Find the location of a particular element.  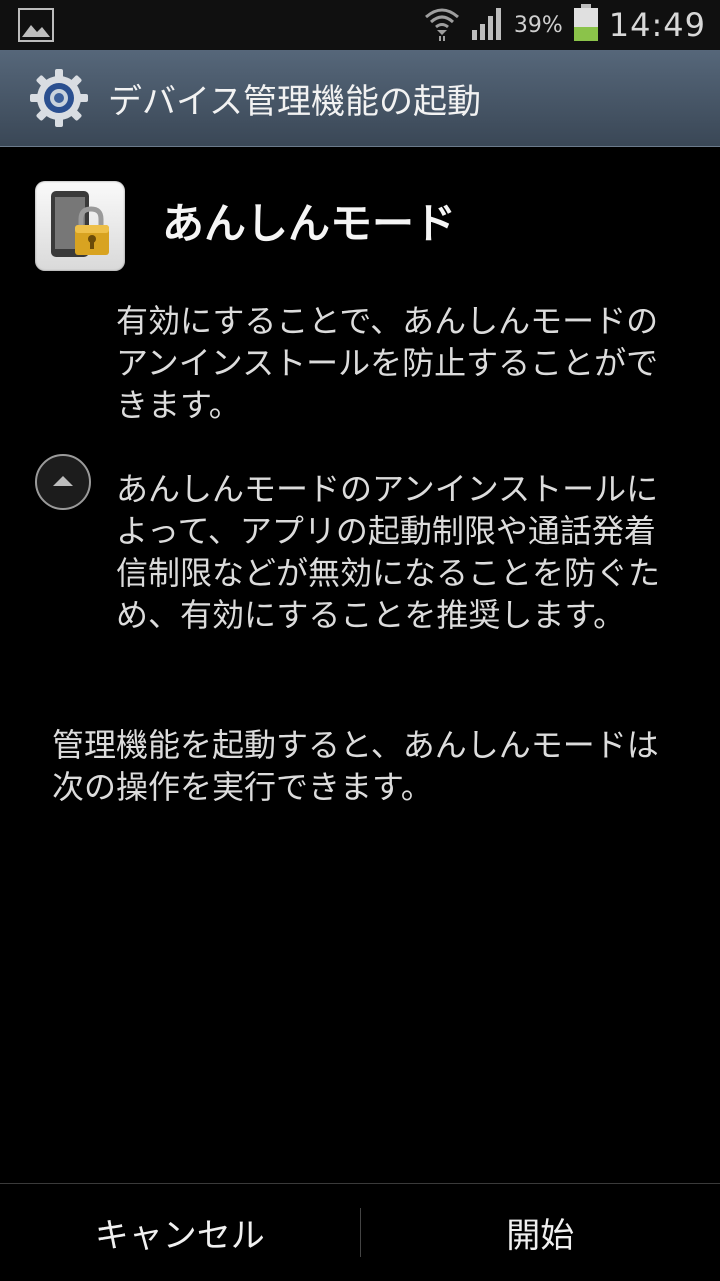

signal-icon is located at coordinates (487, 25).